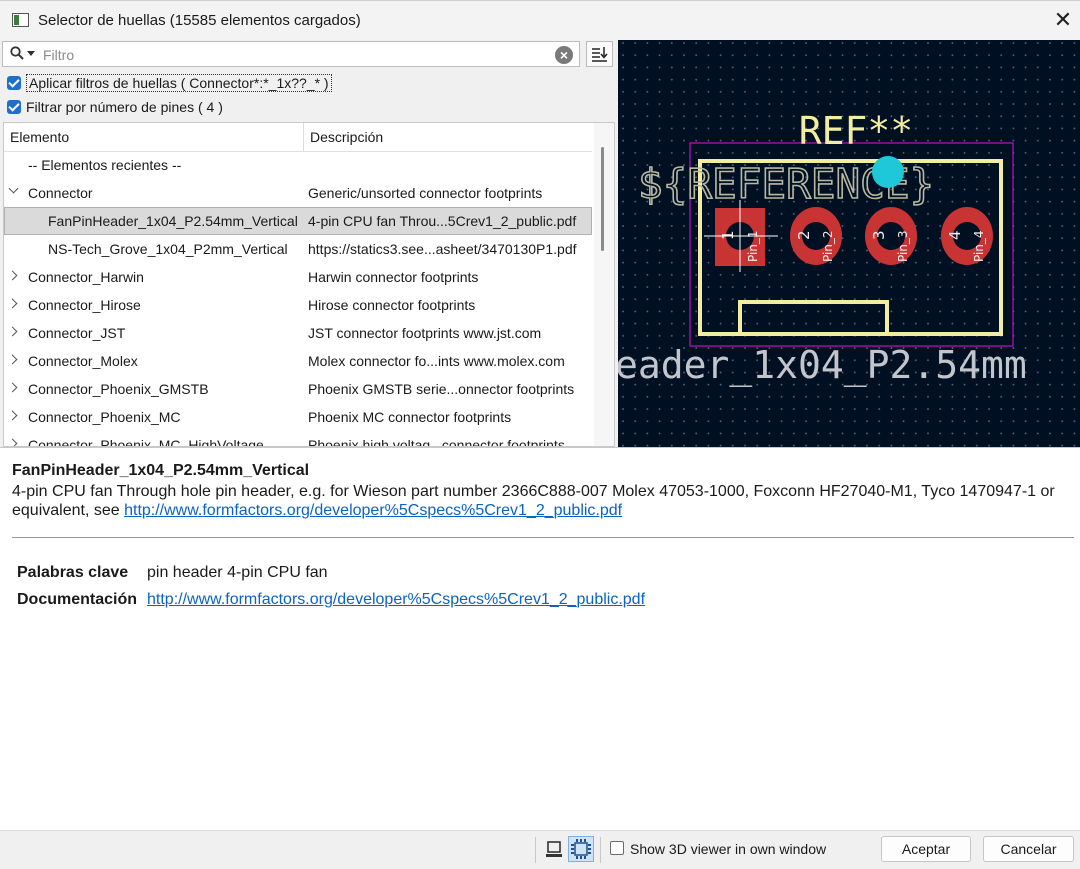 The height and width of the screenshot is (869, 1080). What do you see at coordinates (602, 199) in the screenshot?
I see `scrollbar-thumb` at bounding box center [602, 199].